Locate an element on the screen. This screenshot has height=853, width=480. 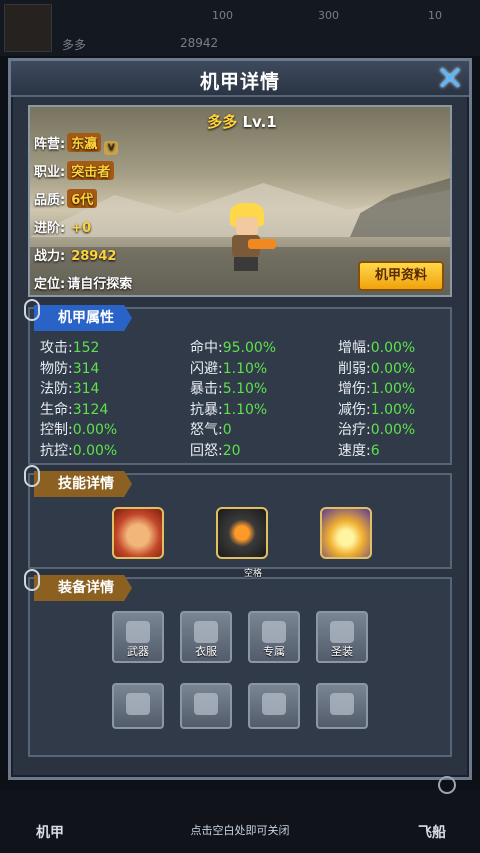
attribute-key: 减伤: is located at coordinates (354, 409).